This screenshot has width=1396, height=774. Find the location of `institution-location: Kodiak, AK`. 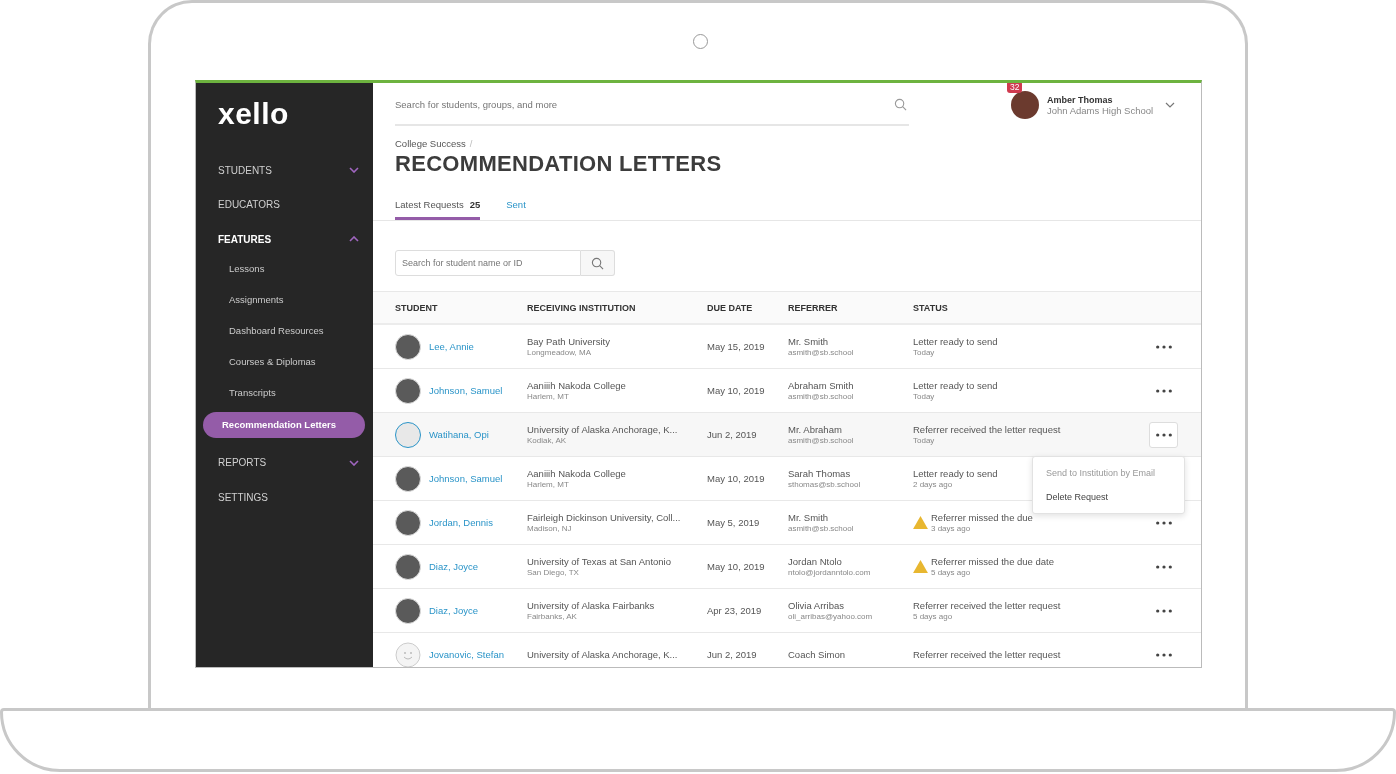

institution-location: Kodiak, AK is located at coordinates (547, 440).